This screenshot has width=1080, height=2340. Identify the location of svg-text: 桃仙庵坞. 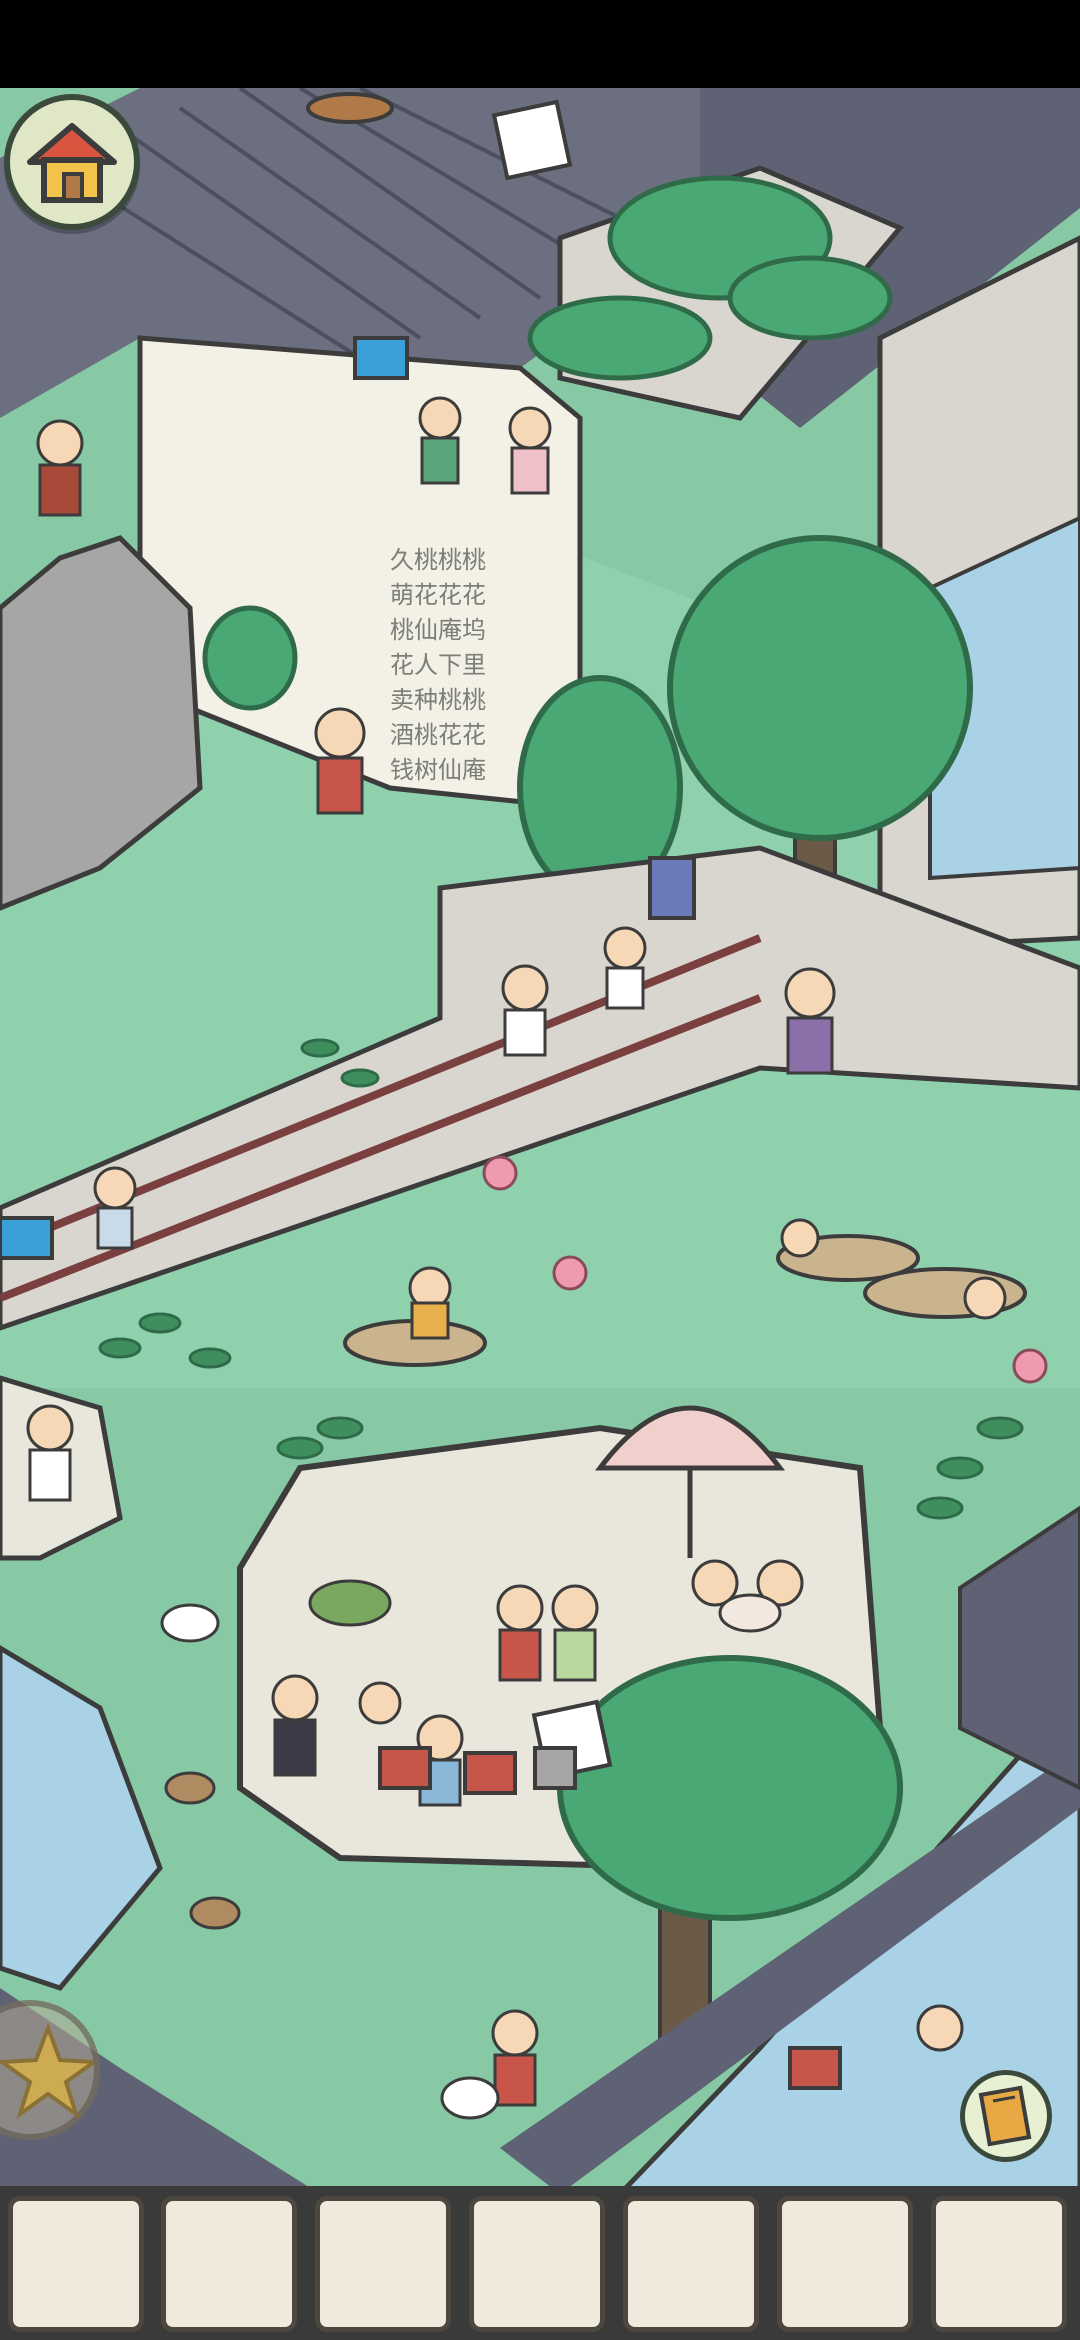
(438, 630).